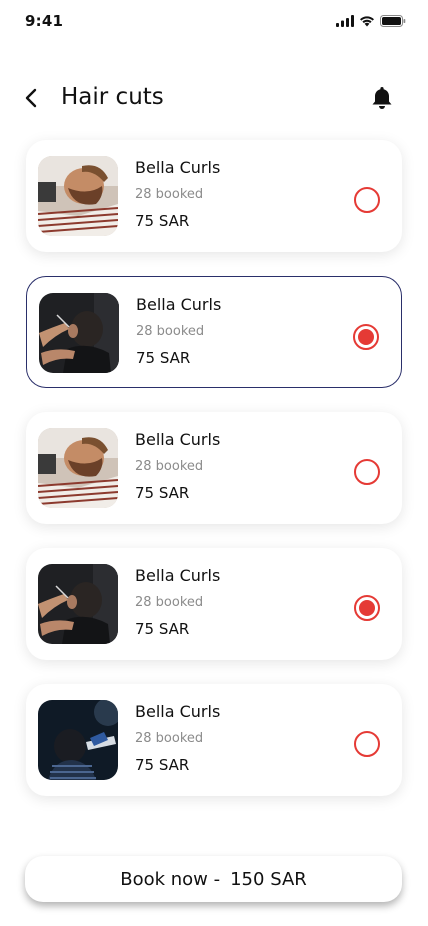 The image size is (428, 926). I want to click on battery-icon, so click(393, 21).